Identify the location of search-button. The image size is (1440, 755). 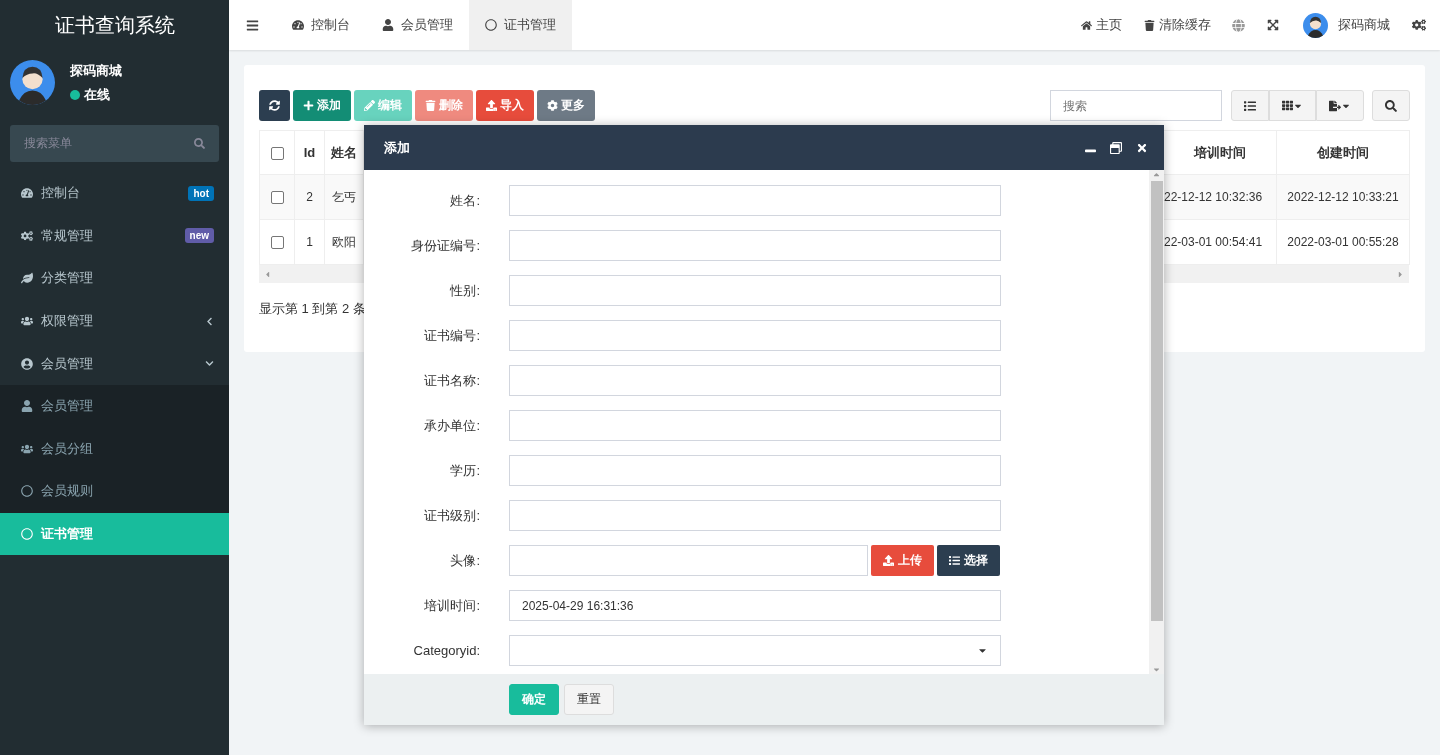
(1391, 105).